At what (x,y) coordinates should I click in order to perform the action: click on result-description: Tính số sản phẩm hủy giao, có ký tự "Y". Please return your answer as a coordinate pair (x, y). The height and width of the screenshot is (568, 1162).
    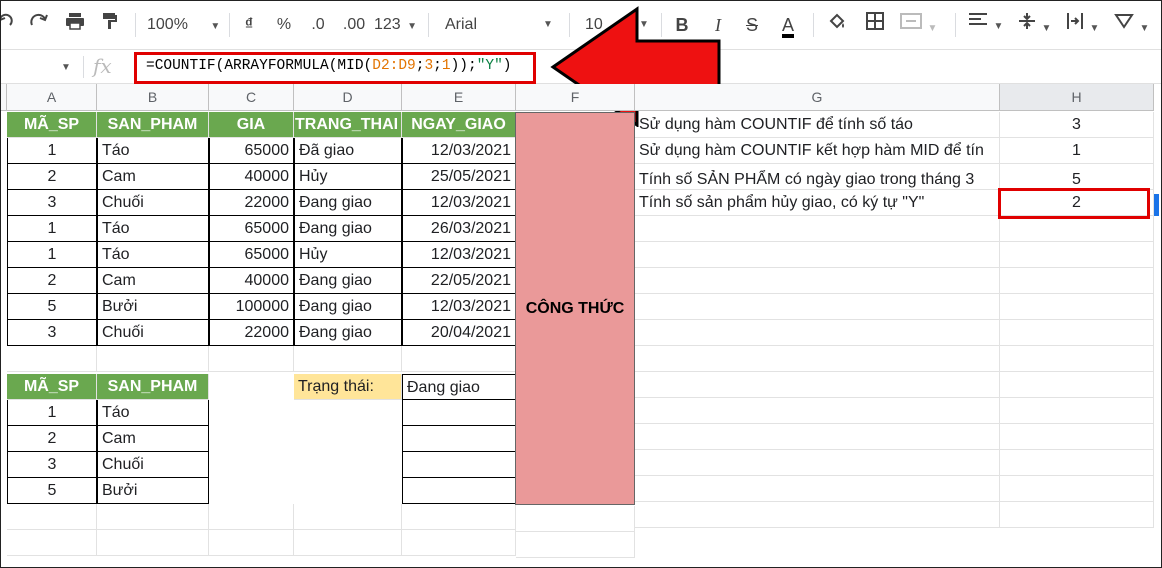
    Looking at the image, I should click on (817, 203).